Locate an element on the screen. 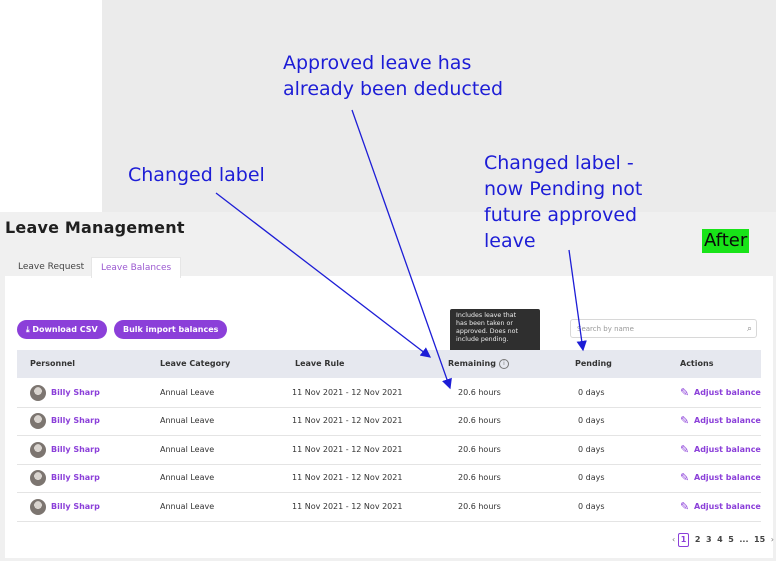  arrow-approved is located at coordinates (401, 249).